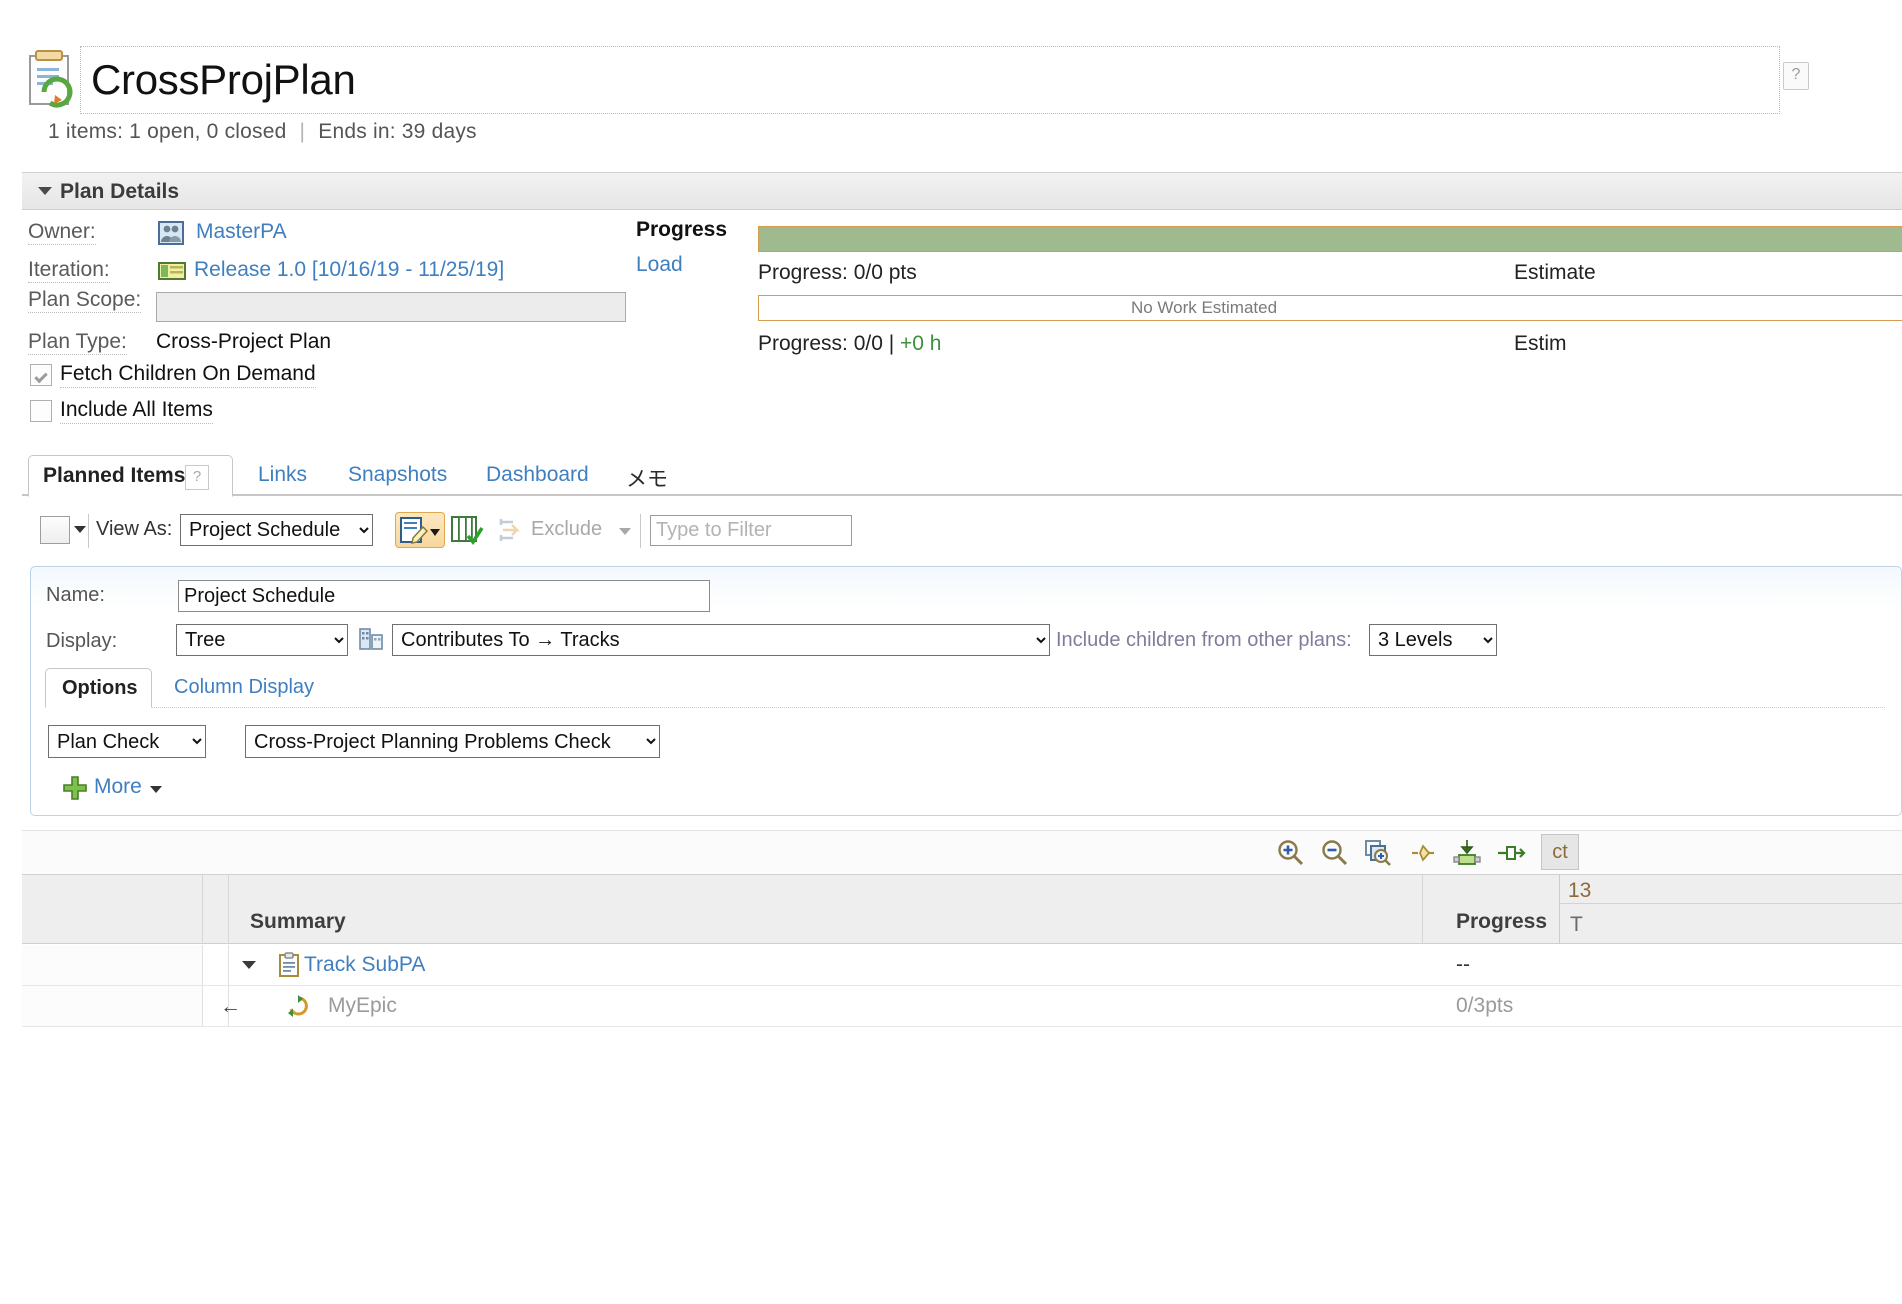 This screenshot has height=1304, width=1902. Describe the element at coordinates (86, 131) in the screenshot. I see `summary-item-count: 1 items:` at that location.